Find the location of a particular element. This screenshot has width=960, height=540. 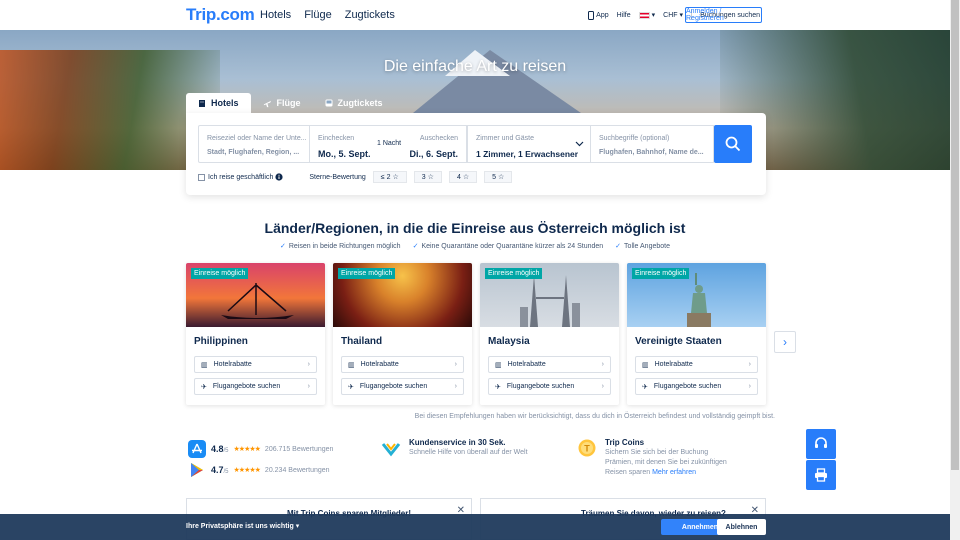

feature-text: Sichern Sie sich bei der Buchung is located at coordinates (657, 452).